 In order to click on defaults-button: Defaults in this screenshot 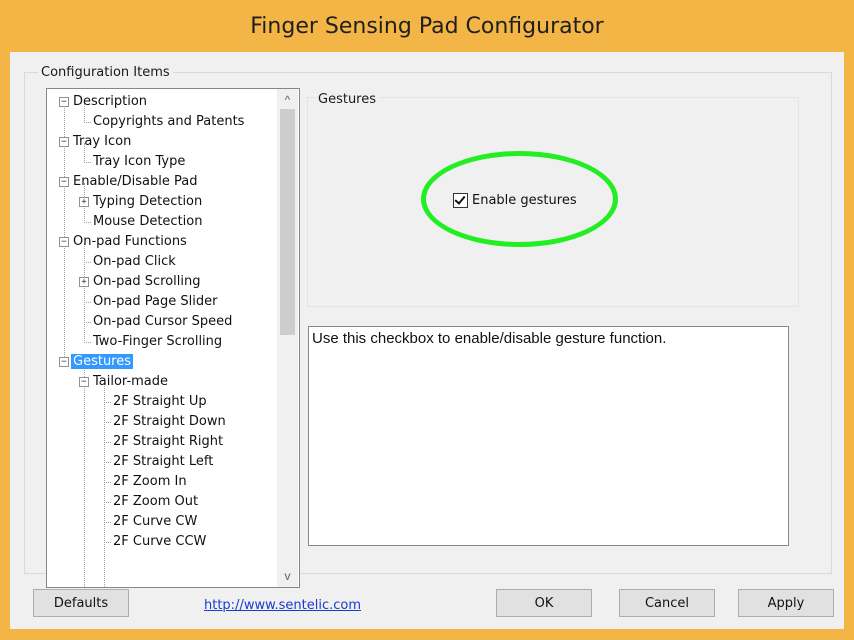, I will do `click(81, 603)`.